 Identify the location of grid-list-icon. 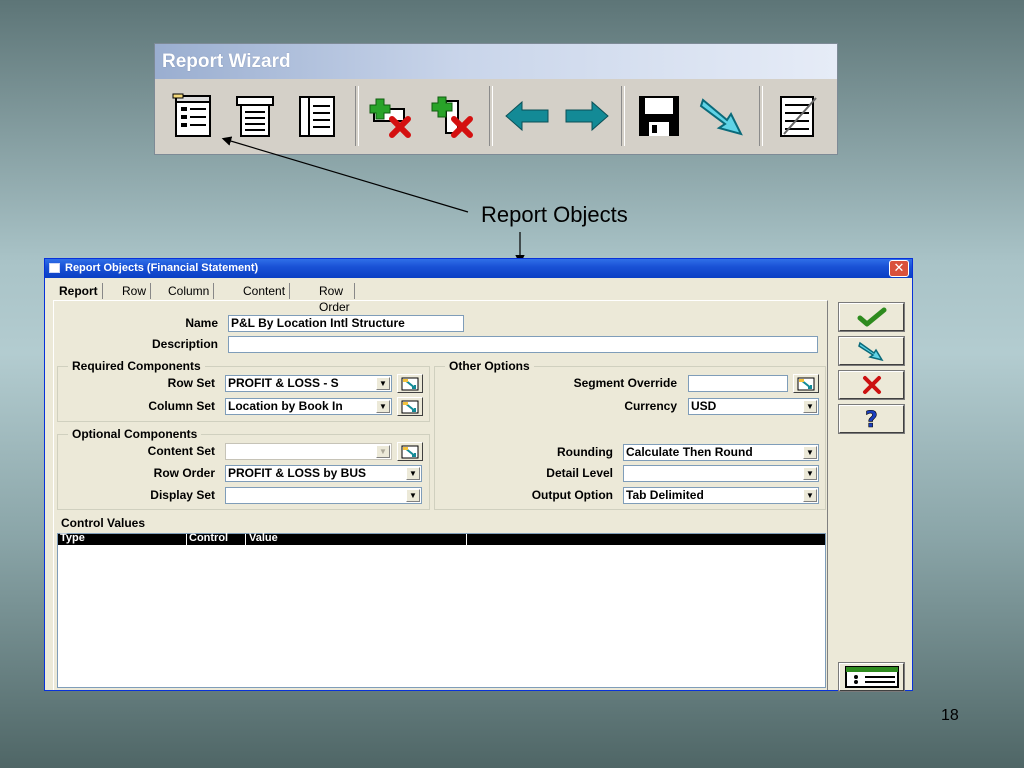
(871, 677).